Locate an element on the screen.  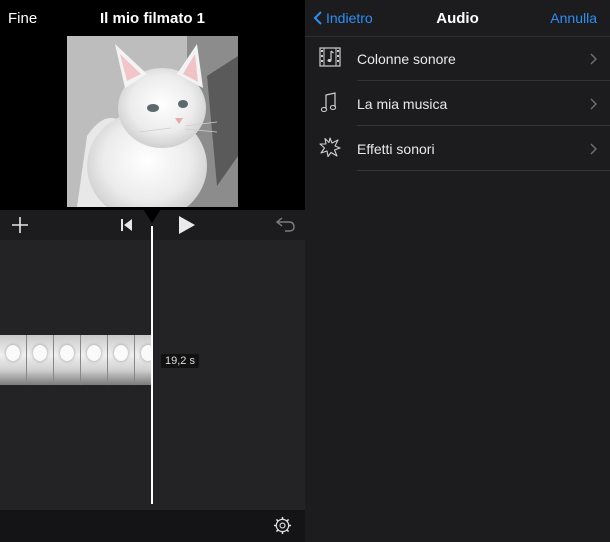
clip-duration-badge: 19,2 s is located at coordinates (180, 361).